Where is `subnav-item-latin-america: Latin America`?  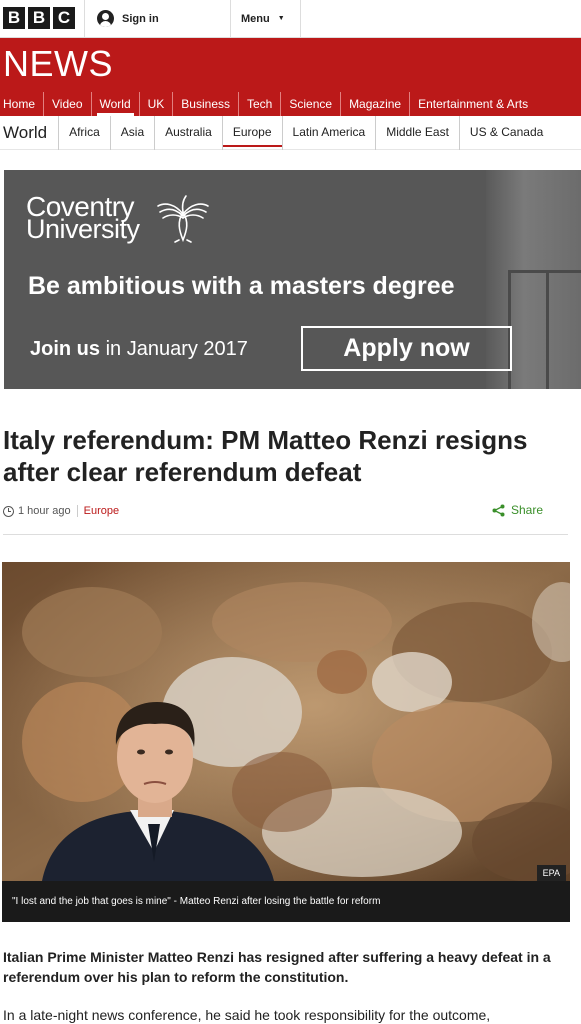 subnav-item-latin-america: Latin America is located at coordinates (328, 132).